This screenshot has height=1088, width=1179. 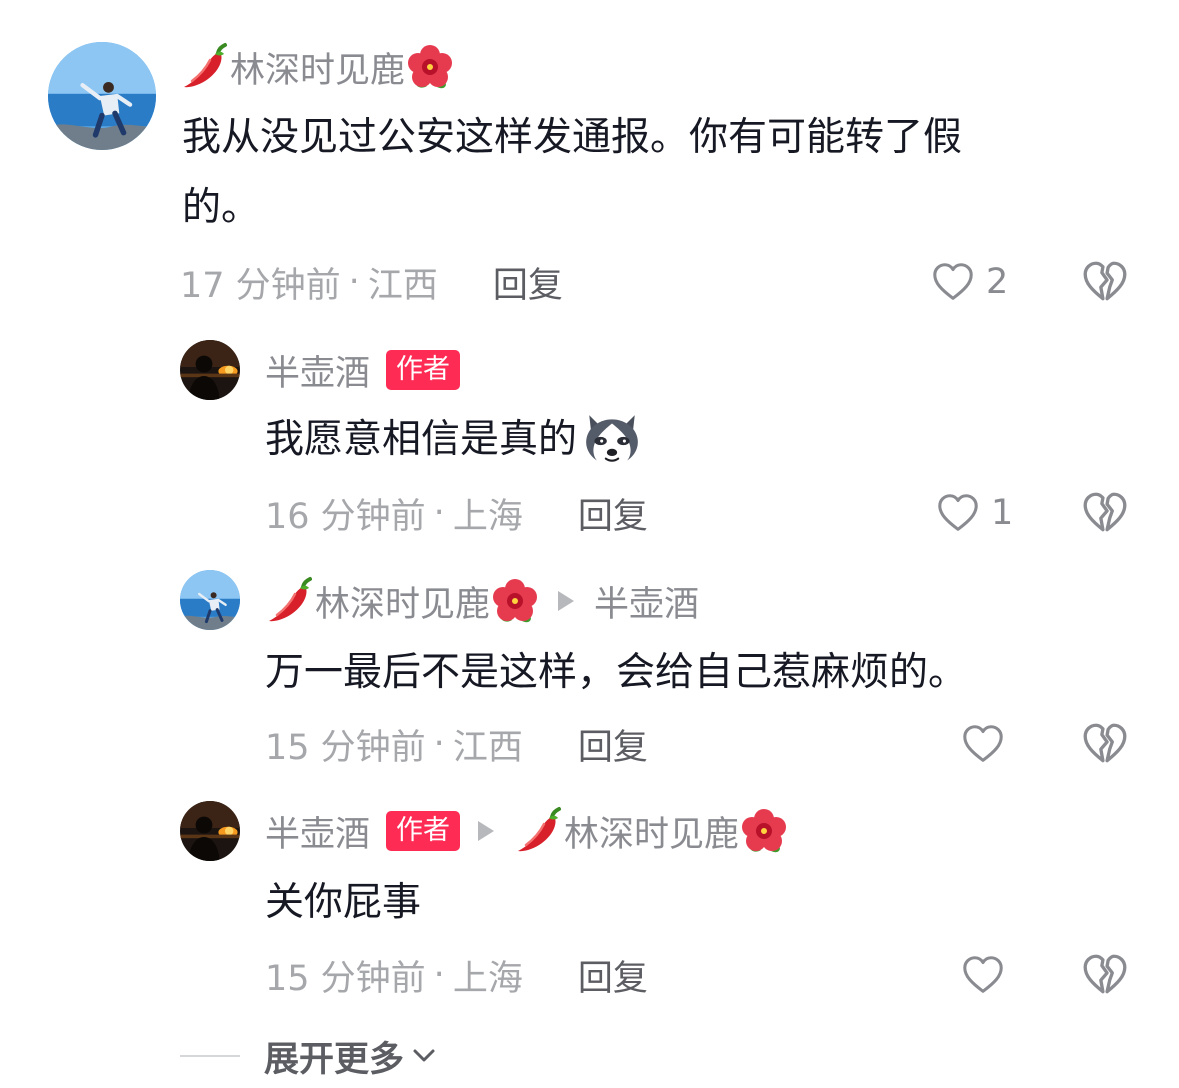 I want to click on comment-text: 我愿意相信是真的, so click(x=665, y=440).